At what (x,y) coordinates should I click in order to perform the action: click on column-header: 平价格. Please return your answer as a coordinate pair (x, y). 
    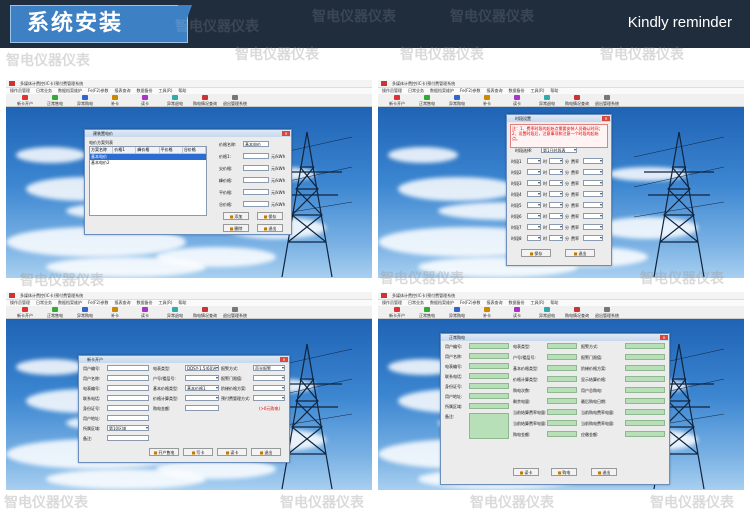
    Looking at the image, I should click on (171, 150).